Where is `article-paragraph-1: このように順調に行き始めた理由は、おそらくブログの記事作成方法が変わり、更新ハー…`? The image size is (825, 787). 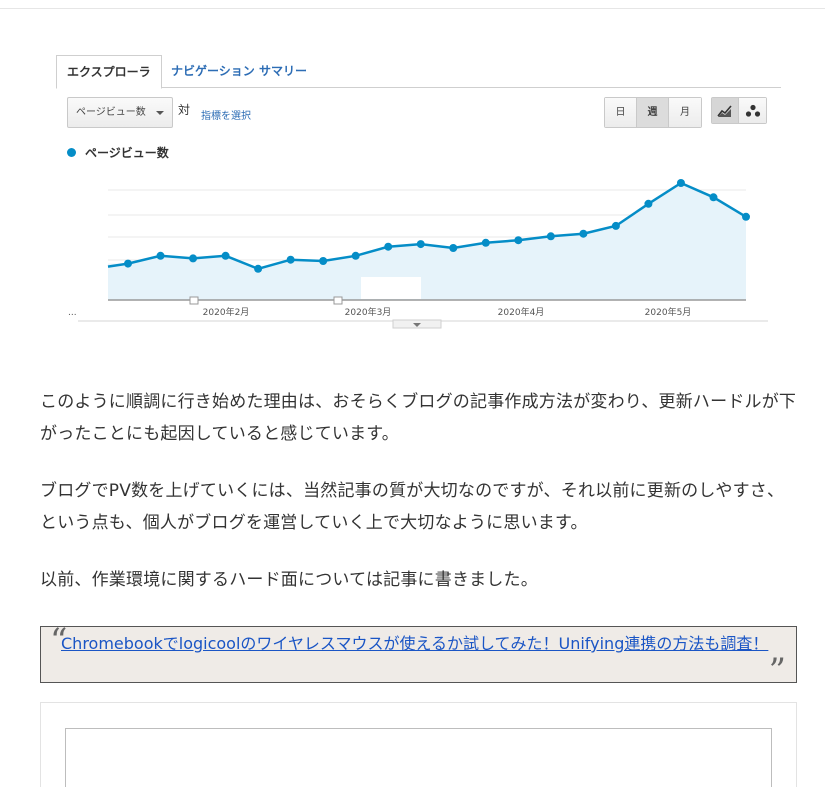
article-paragraph-1: このように順調に行き始めた理由は、おそらくブログの記事作成方法が変わり、更新ハー… is located at coordinates (418, 418).